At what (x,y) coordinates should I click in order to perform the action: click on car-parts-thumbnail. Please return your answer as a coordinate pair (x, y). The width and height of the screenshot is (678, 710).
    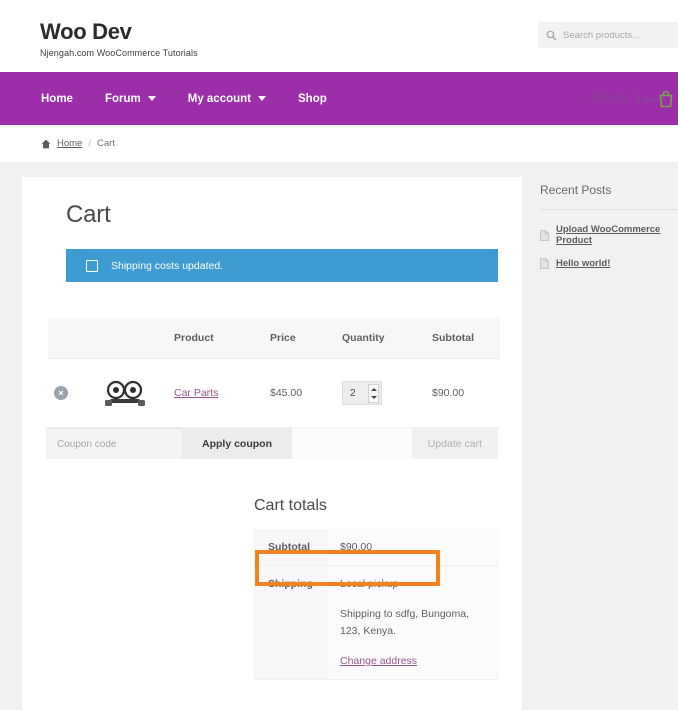
    Looking at the image, I should click on (125, 393).